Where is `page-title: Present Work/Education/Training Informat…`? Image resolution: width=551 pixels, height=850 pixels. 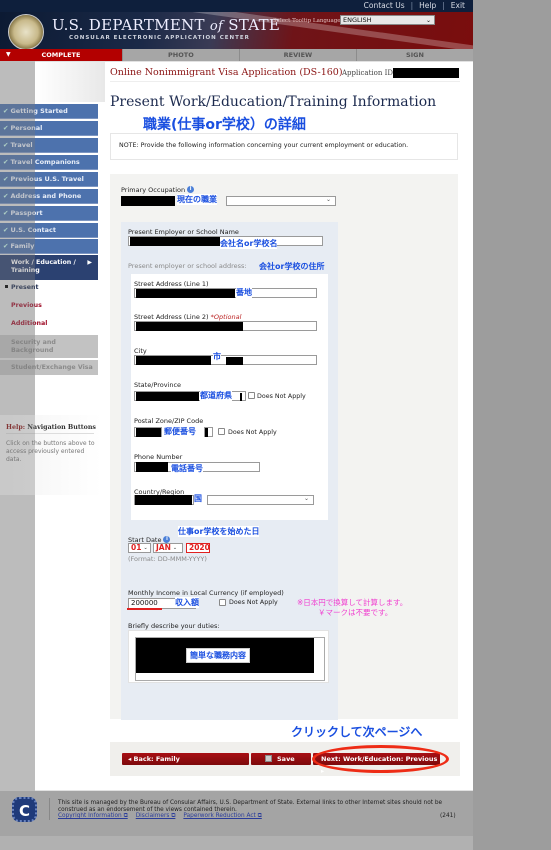 page-title: Present Work/Education/Training Informat… is located at coordinates (273, 102).